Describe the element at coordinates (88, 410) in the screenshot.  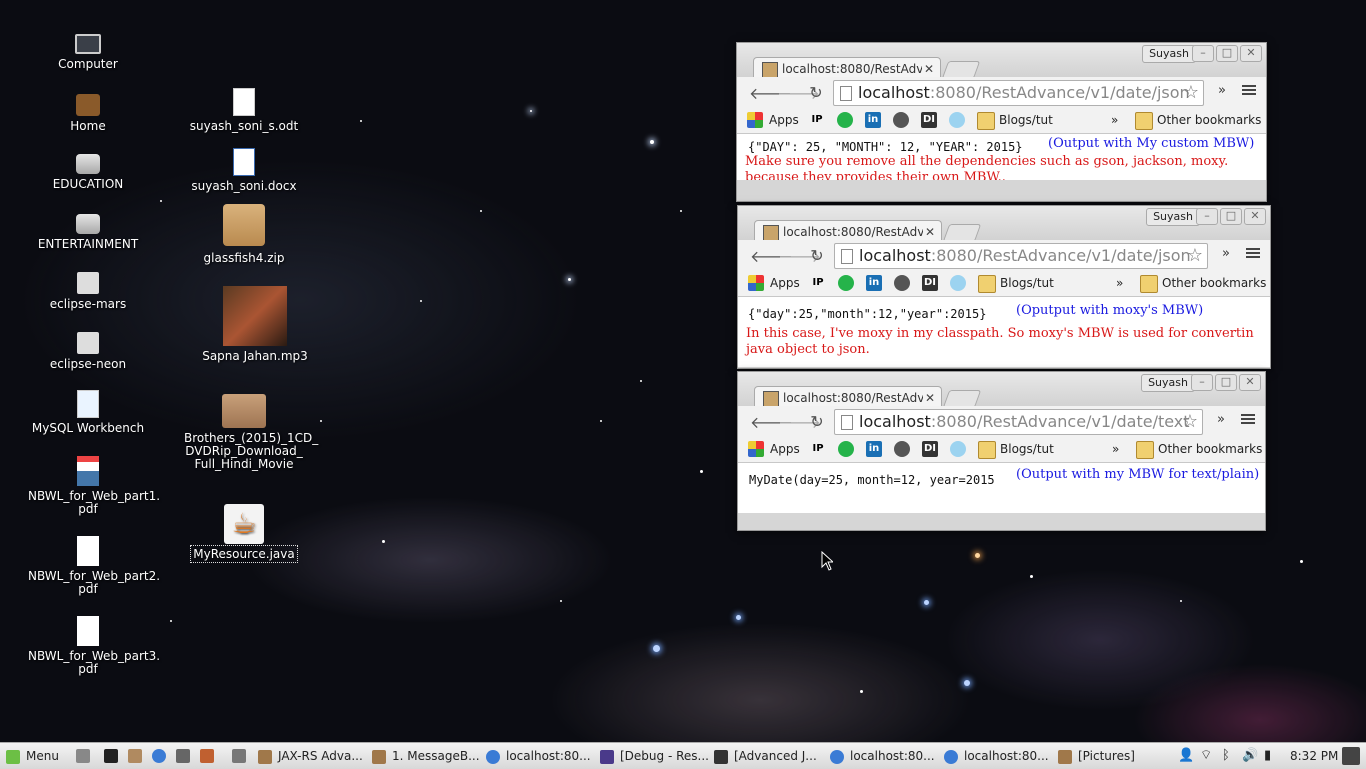
I see `desktop-icon-mysql-workbench: MySQL Workbench` at that location.